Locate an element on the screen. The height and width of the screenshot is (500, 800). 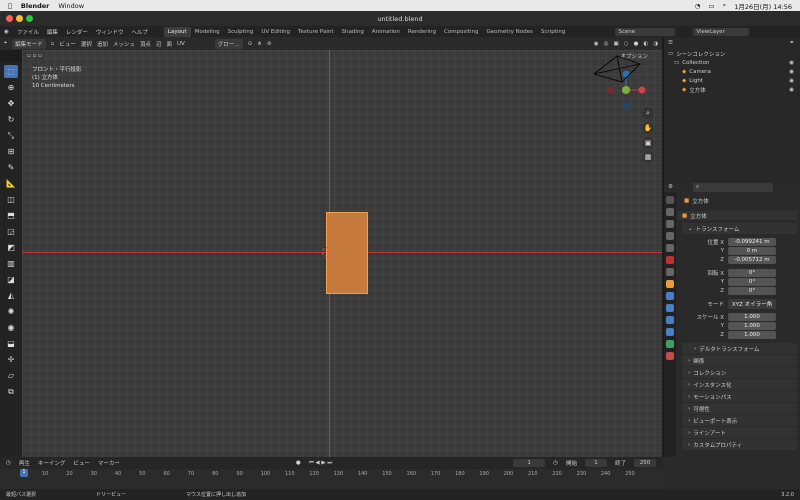
outliner-item-cube: ◆ 立方体 ◉ is located at coordinates (732, 89).